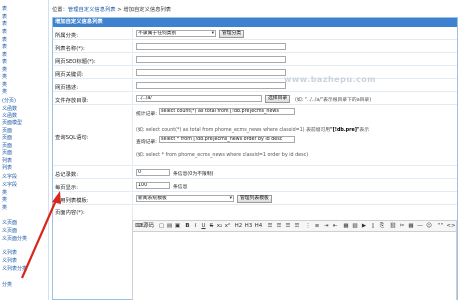  I want to click on preview-icon: ▢, so click(161, 226).